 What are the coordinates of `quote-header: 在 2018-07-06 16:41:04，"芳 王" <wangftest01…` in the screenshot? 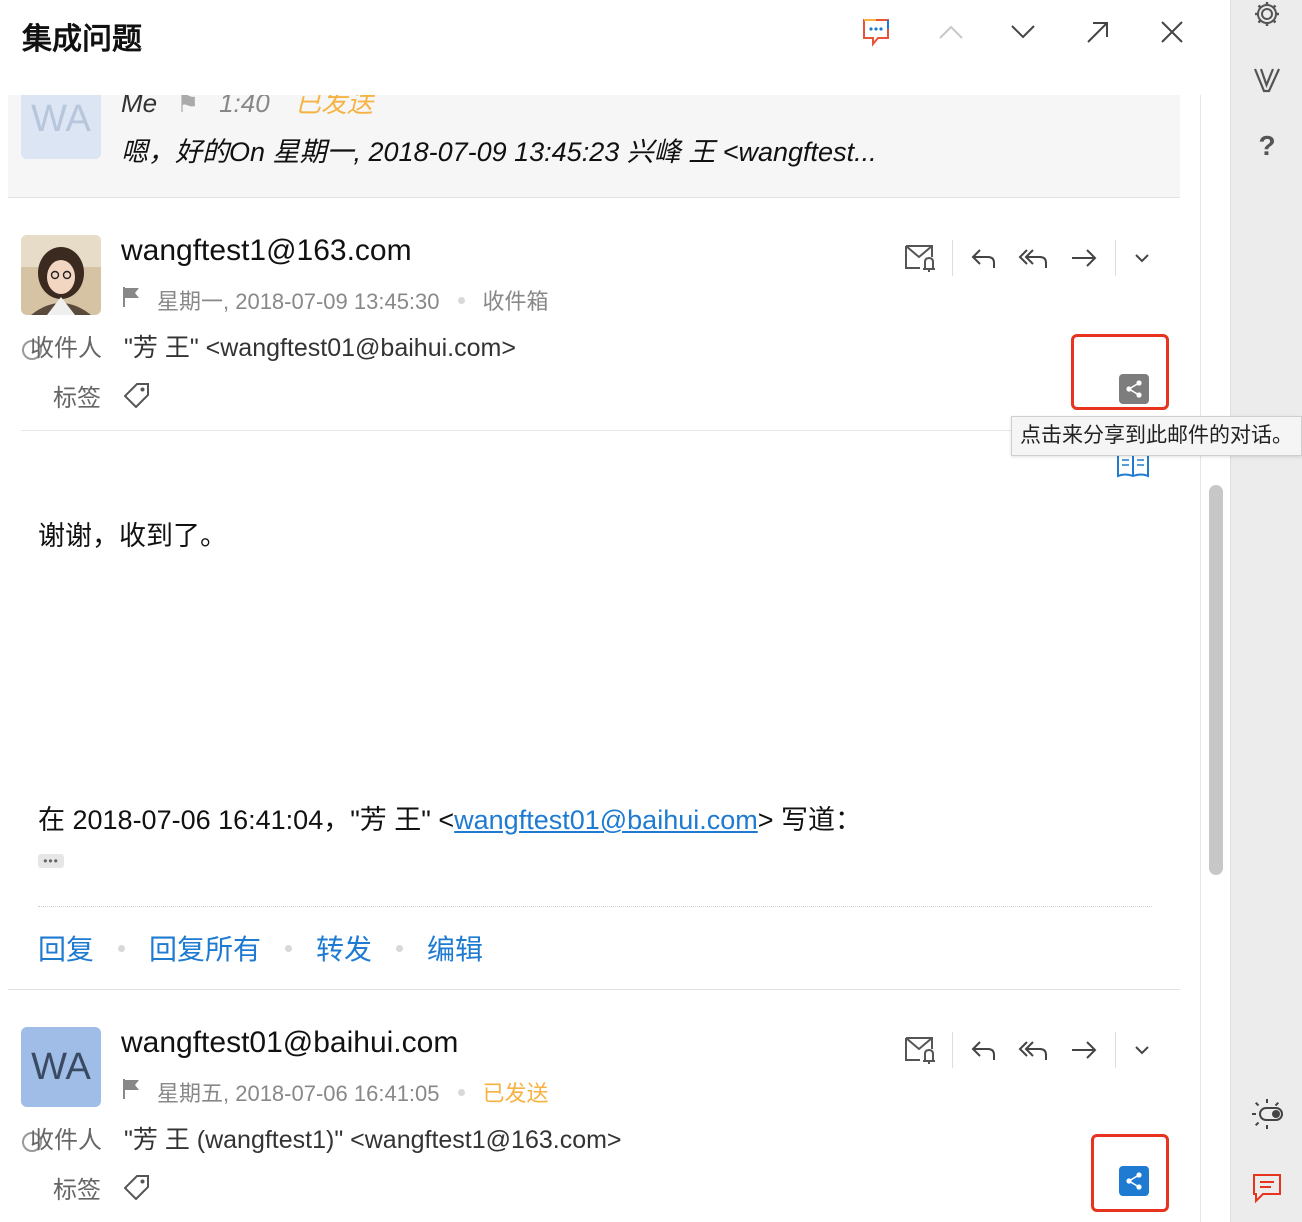 It's located at (450, 820).